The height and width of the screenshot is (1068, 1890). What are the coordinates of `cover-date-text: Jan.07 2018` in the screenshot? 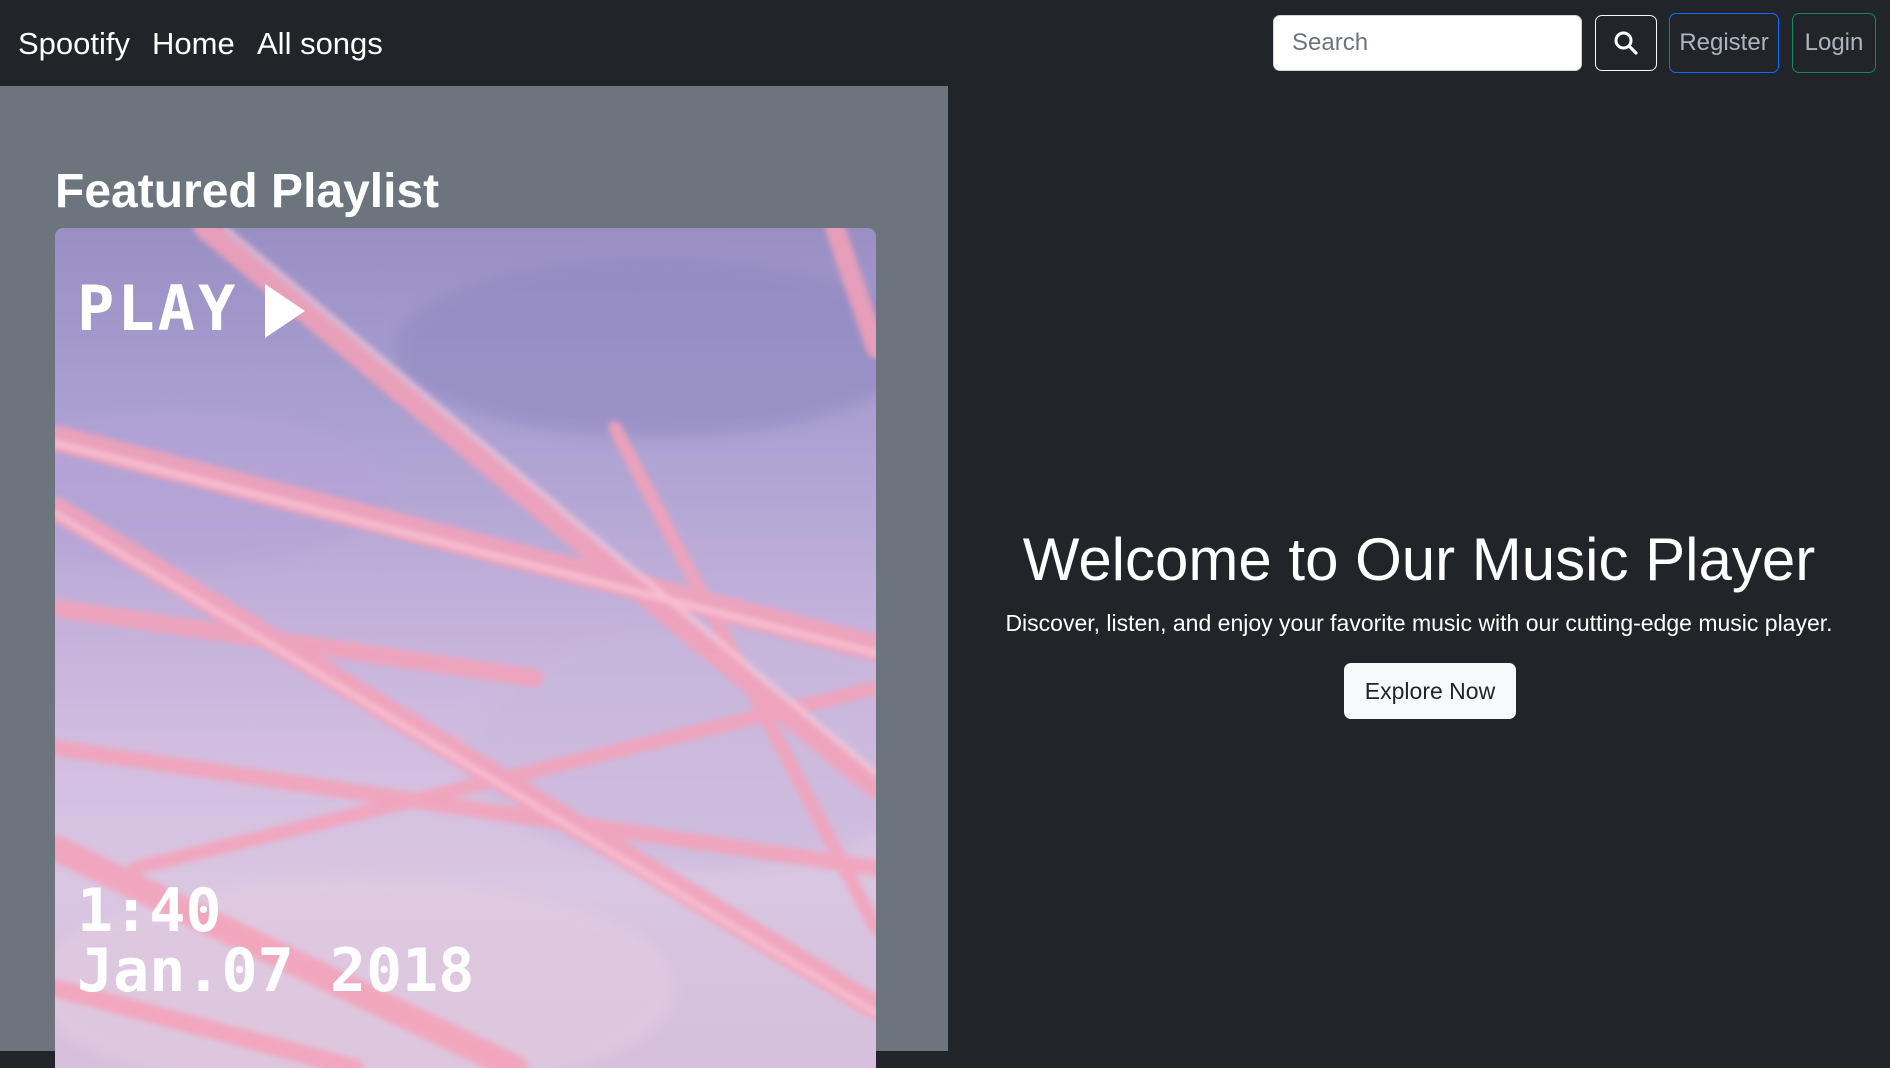 It's located at (276, 971).